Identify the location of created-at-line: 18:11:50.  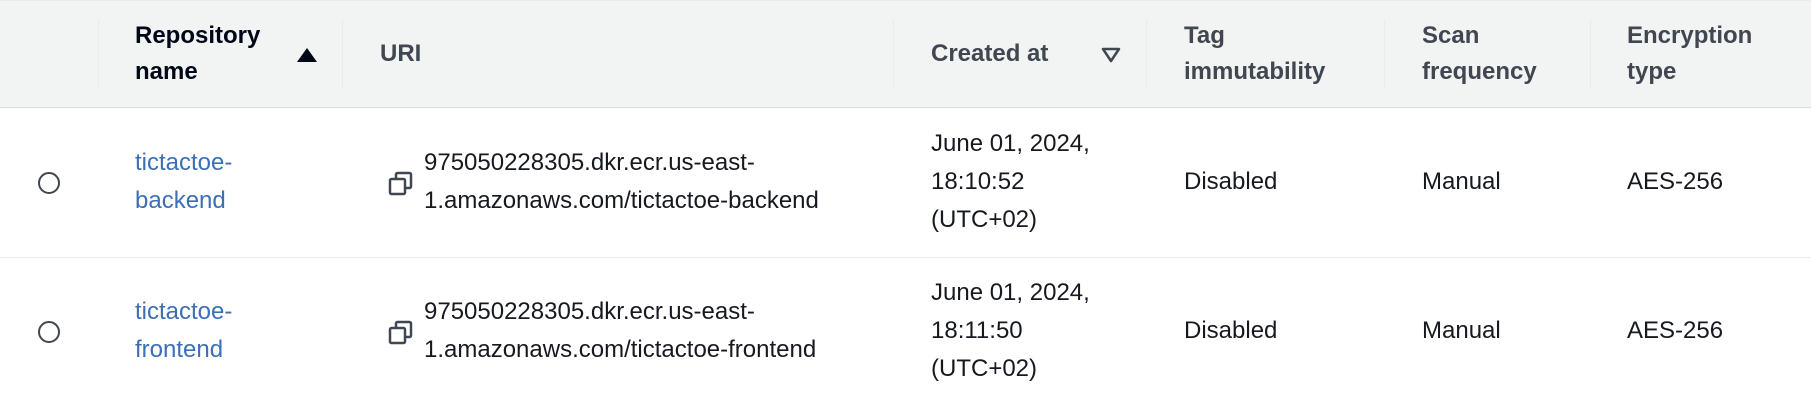
(977, 330).